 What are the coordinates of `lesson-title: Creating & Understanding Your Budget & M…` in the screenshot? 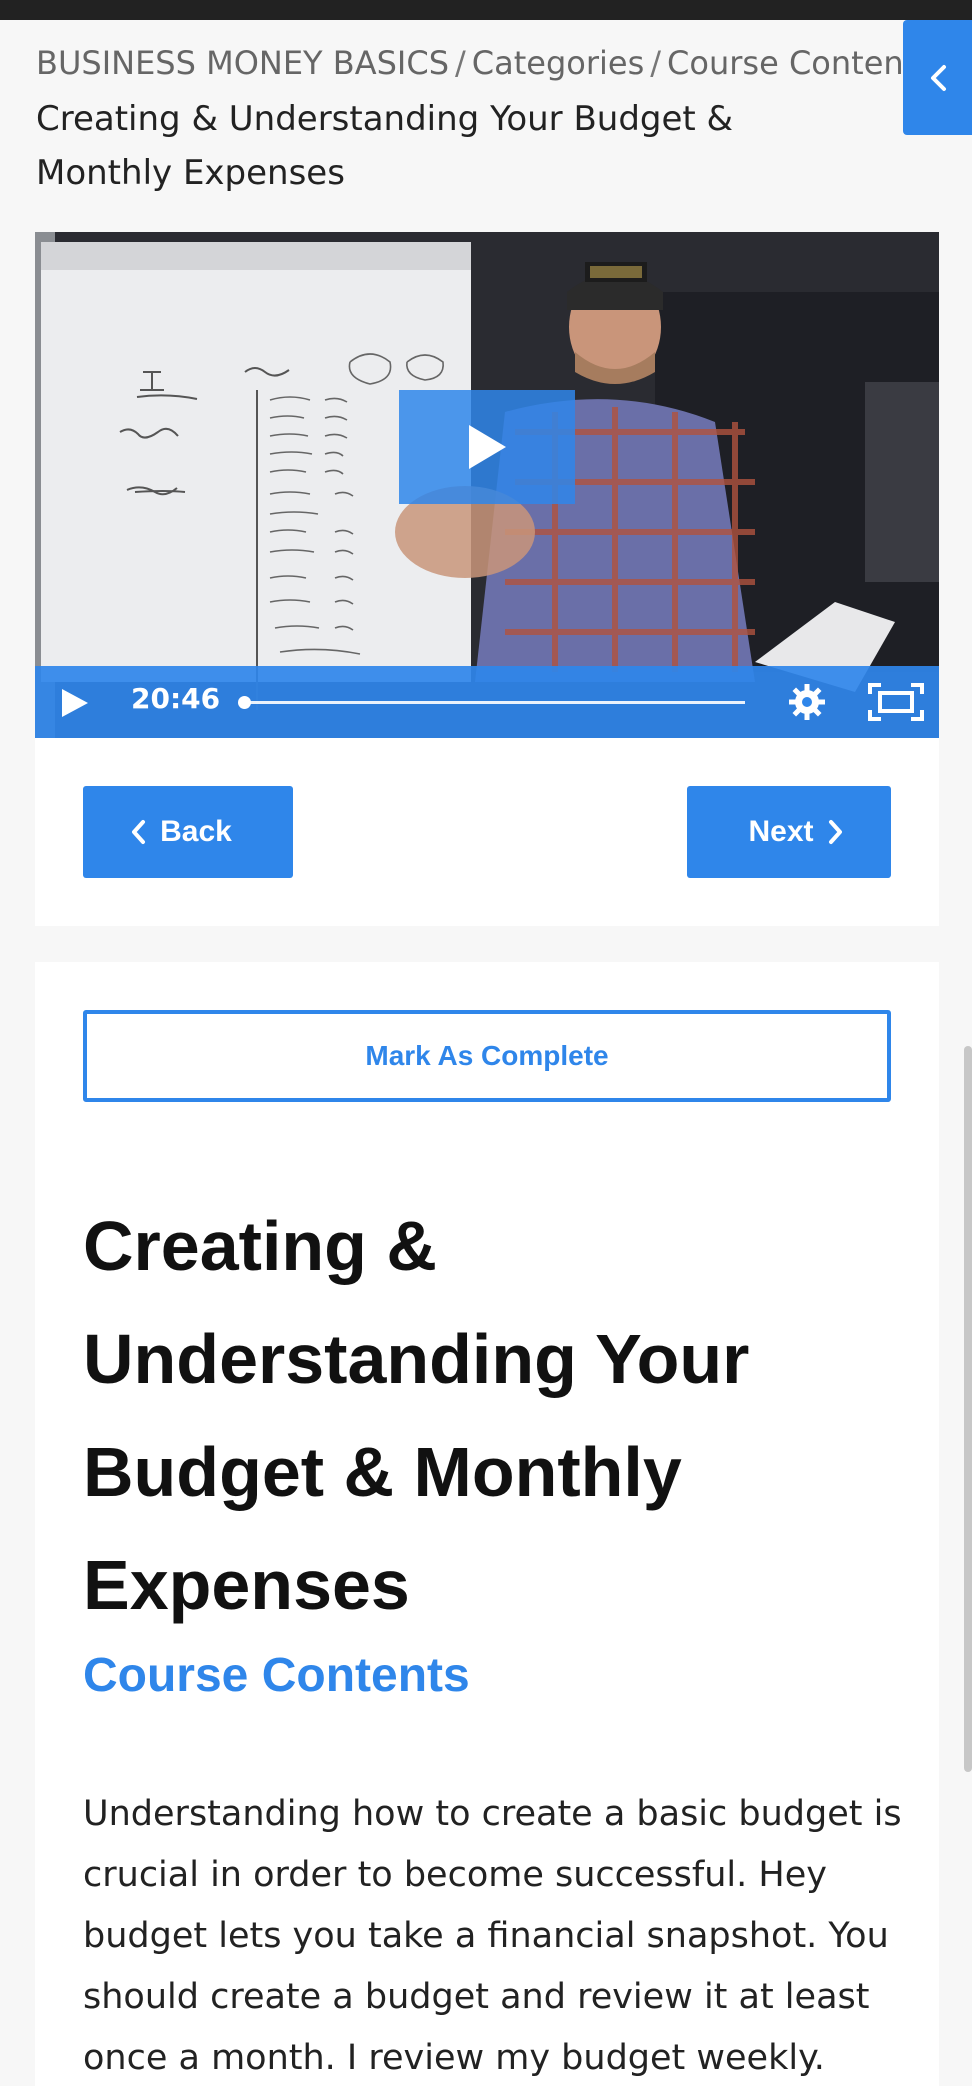 It's located at (416, 1415).